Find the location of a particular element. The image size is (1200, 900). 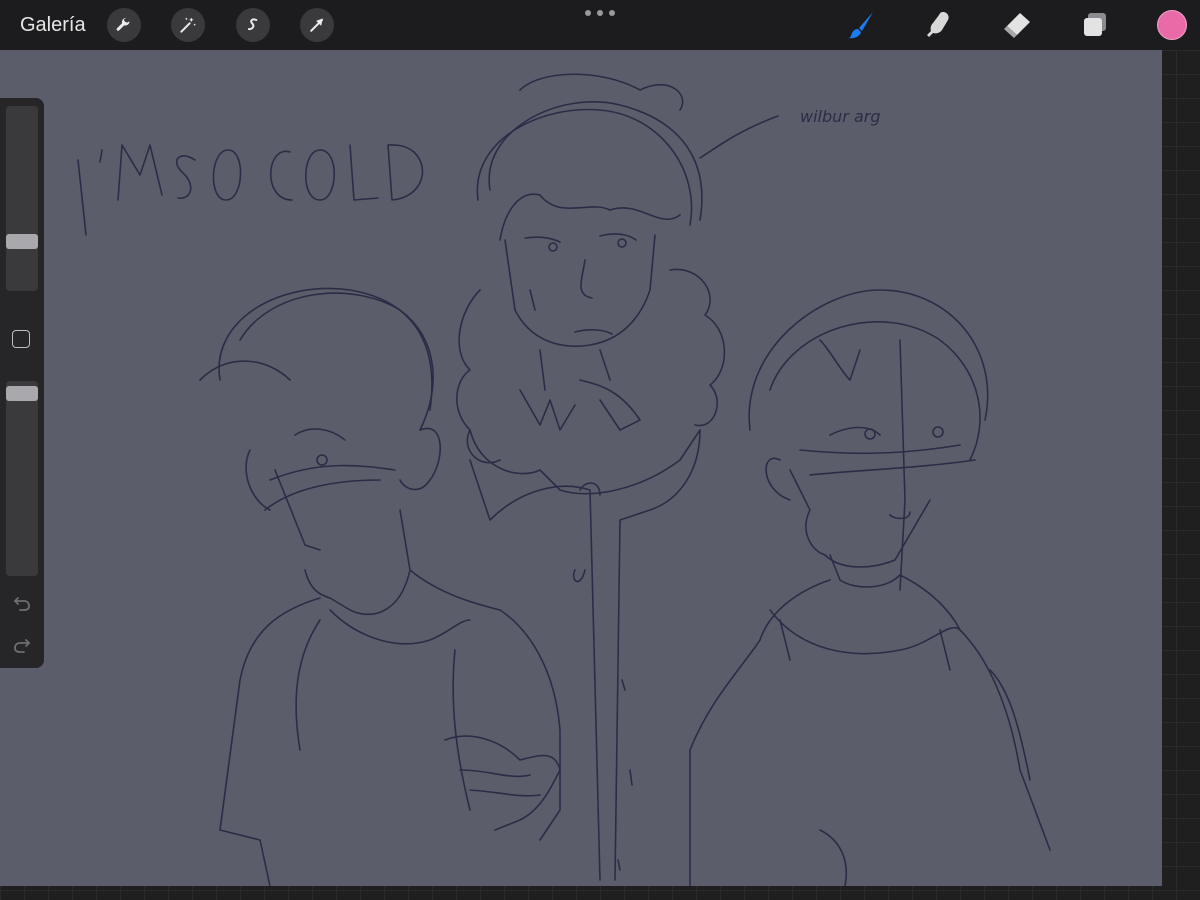

arrow-cursor-icon is located at coordinates (316, 25).